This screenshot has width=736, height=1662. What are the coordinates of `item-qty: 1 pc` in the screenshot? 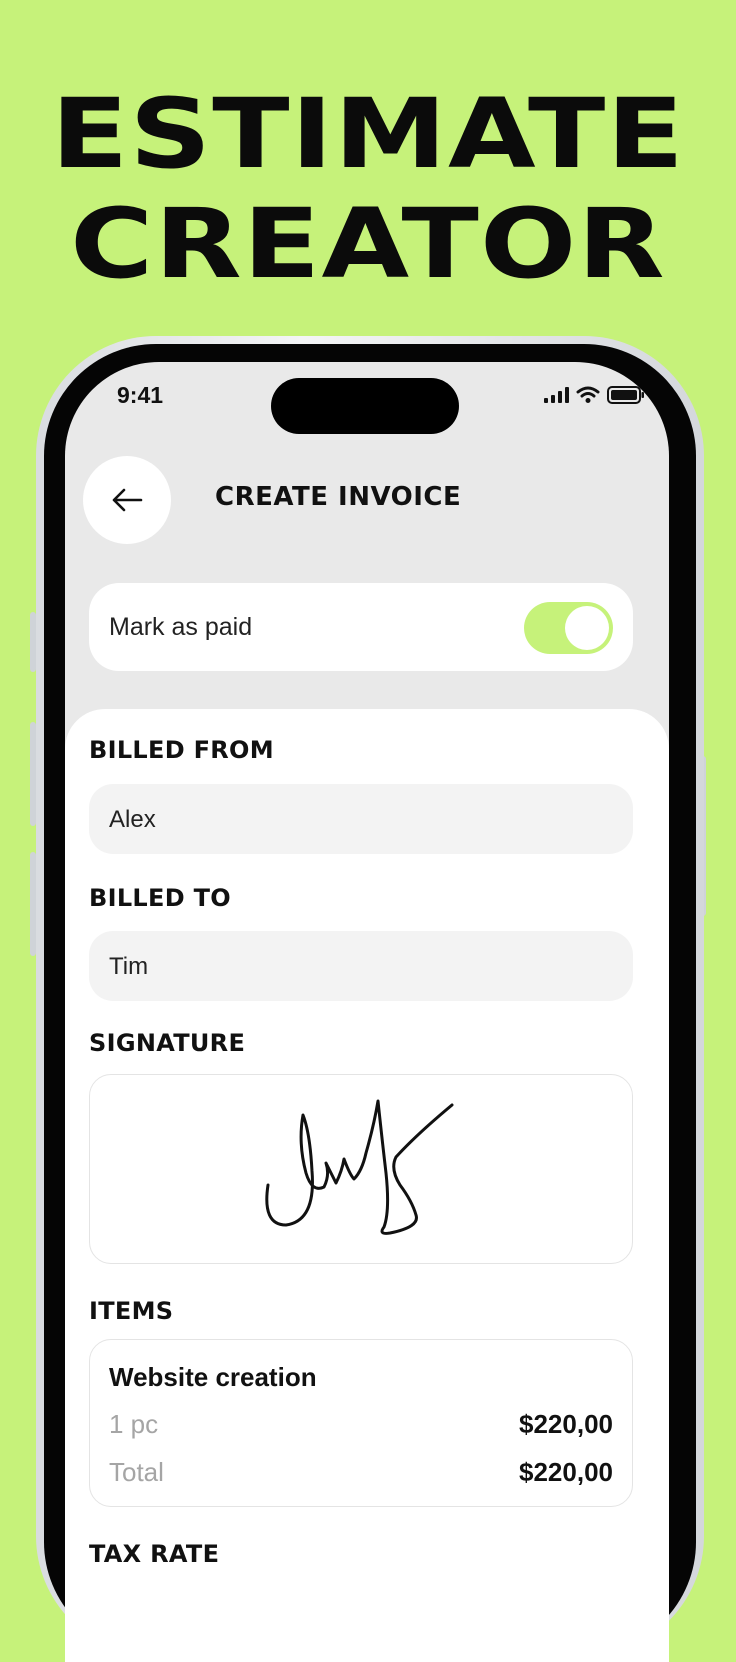 It's located at (134, 1424).